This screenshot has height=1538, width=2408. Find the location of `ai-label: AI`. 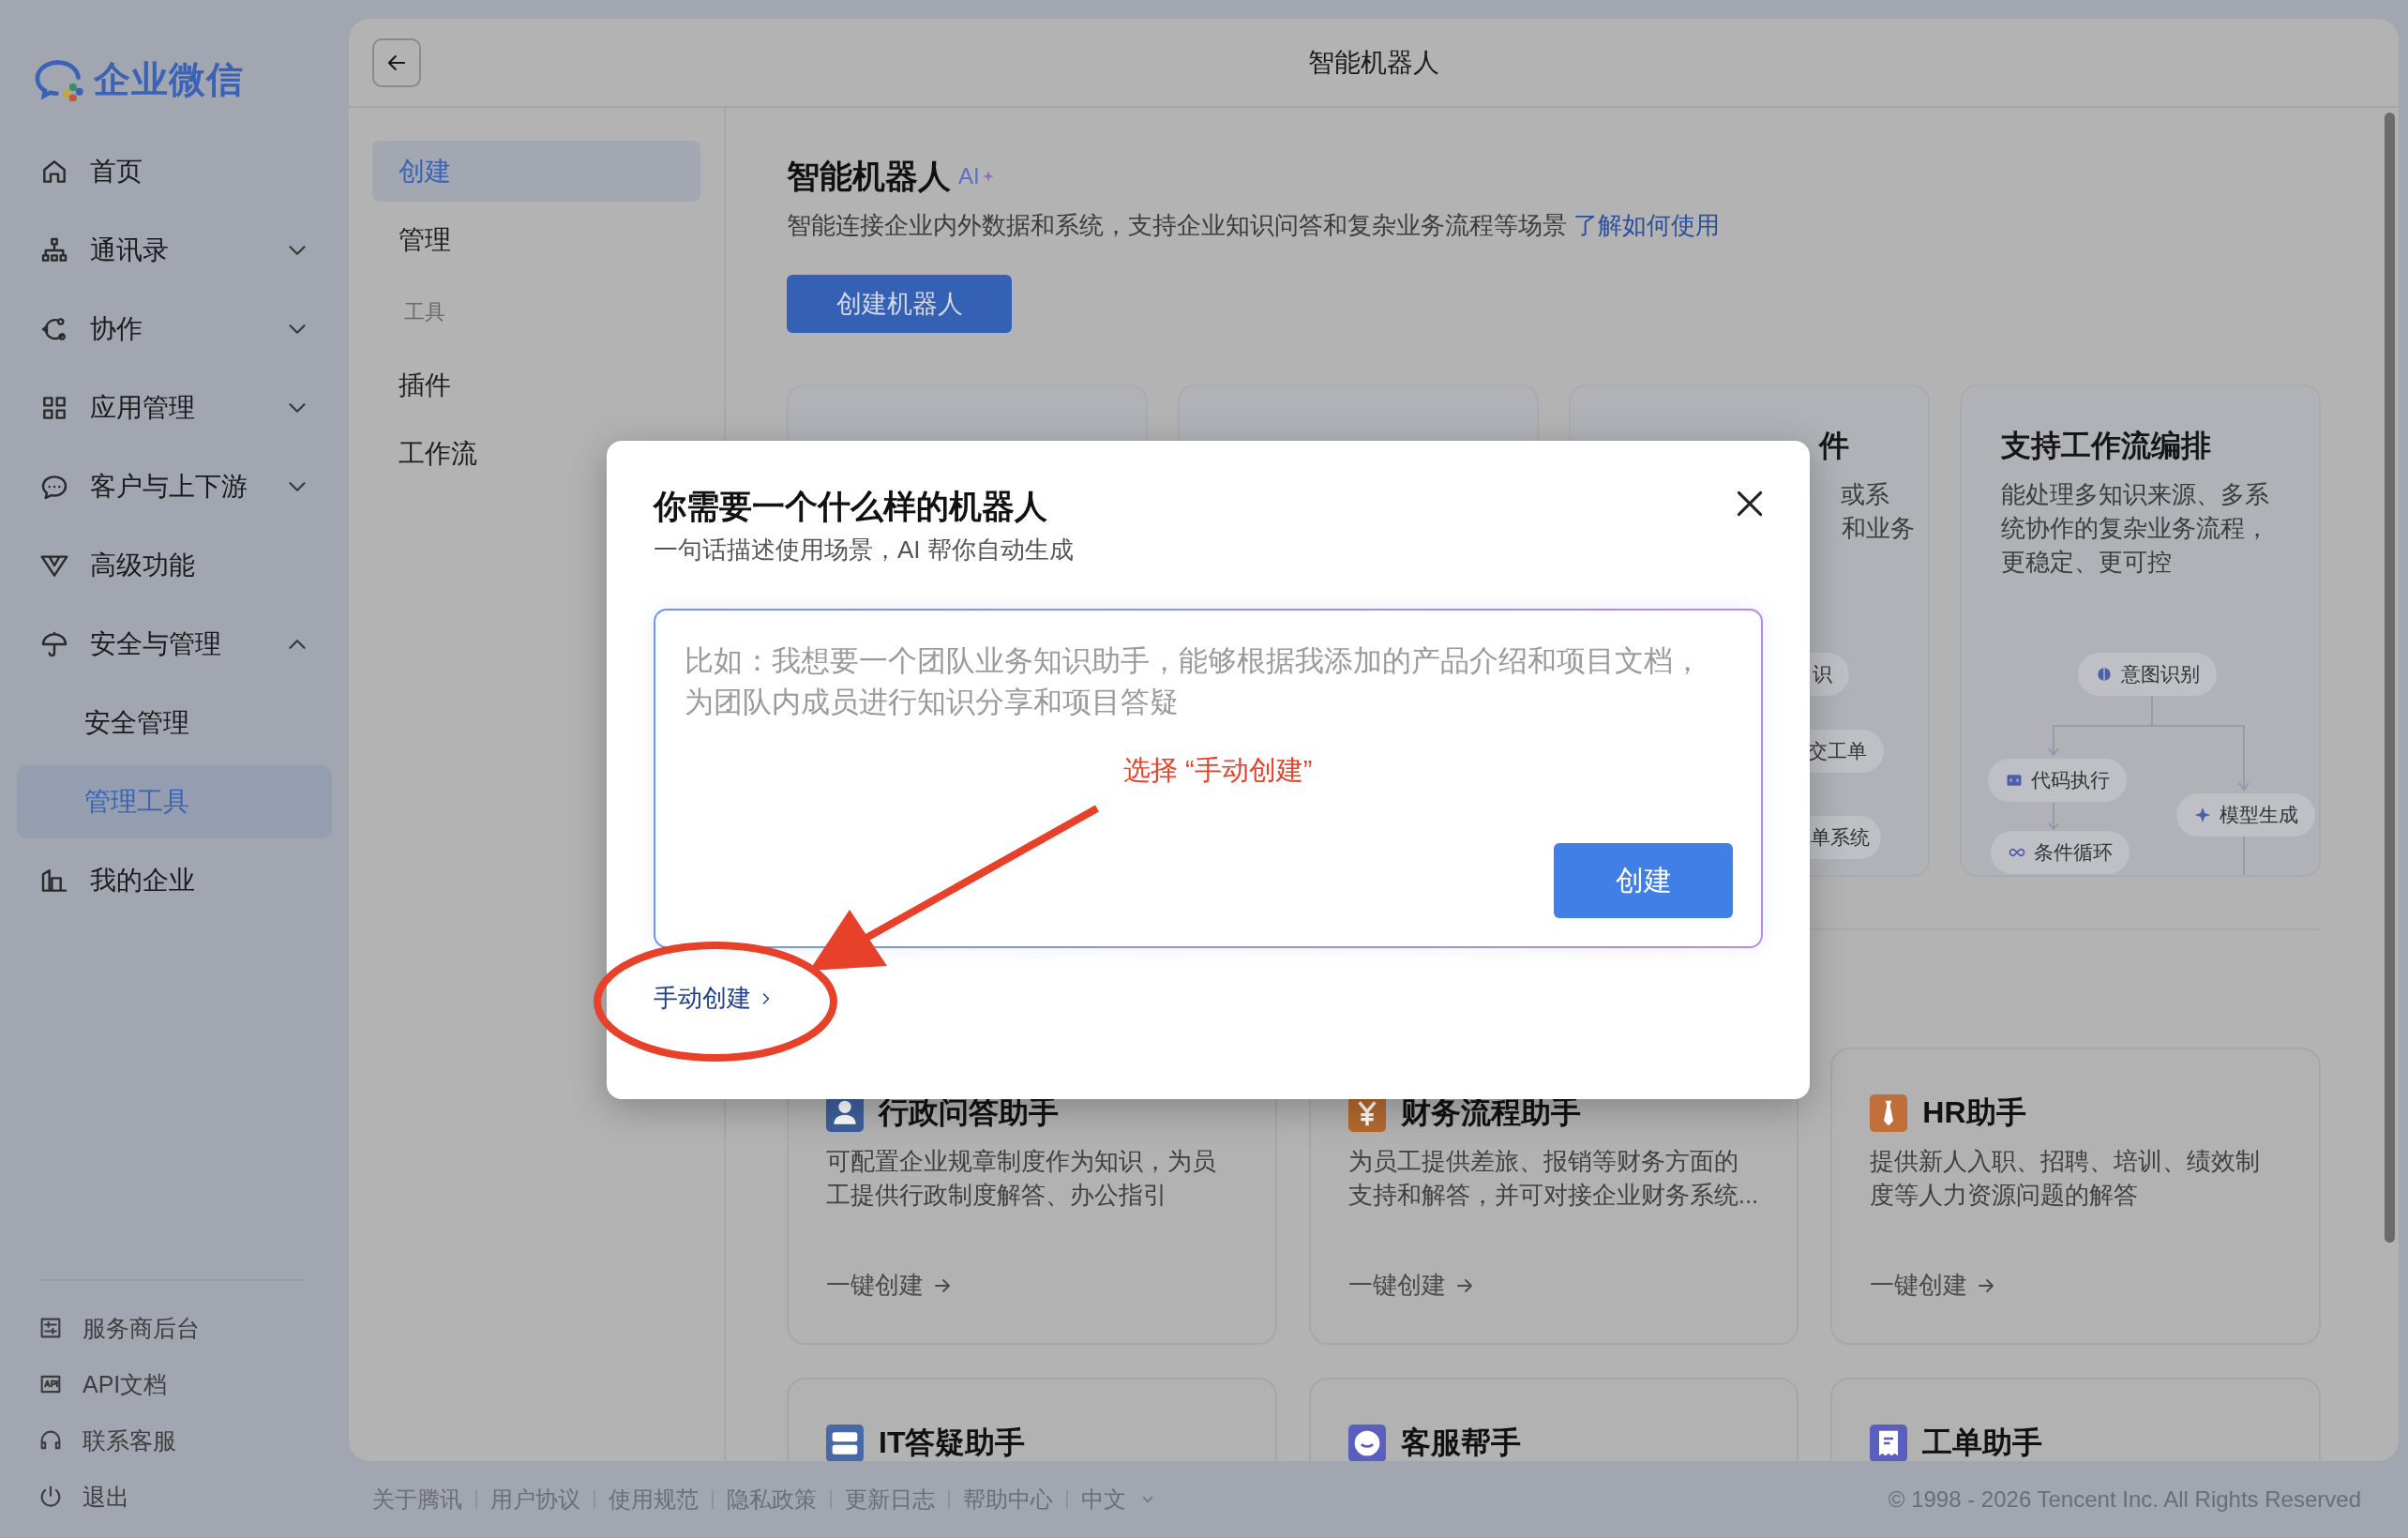

ai-label: AI is located at coordinates (969, 176).